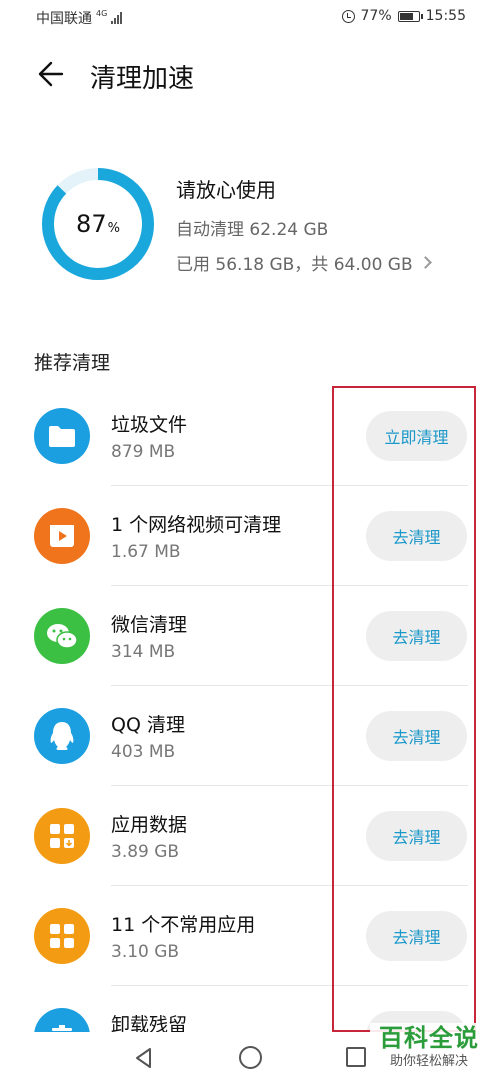 The height and width of the screenshot is (1083, 500). What do you see at coordinates (252, 230) in the screenshot?
I see `auto-clean-text: 自动清理 62.24 GB` at bounding box center [252, 230].